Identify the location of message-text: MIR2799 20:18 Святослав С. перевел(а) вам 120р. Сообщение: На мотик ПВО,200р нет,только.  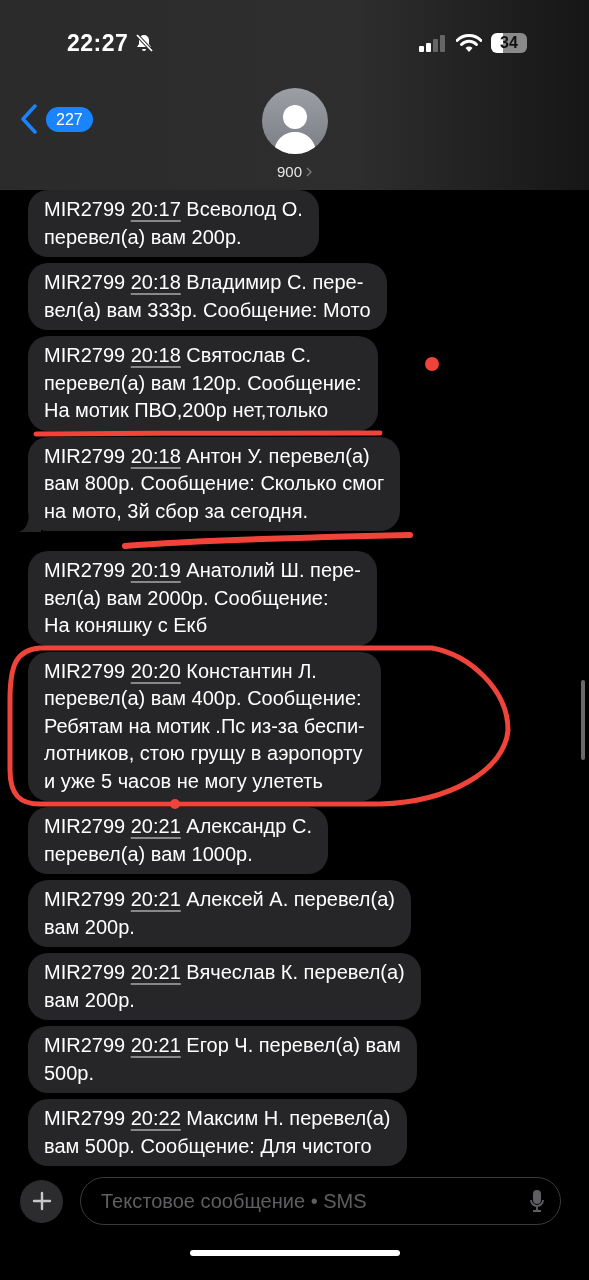
(203, 383).